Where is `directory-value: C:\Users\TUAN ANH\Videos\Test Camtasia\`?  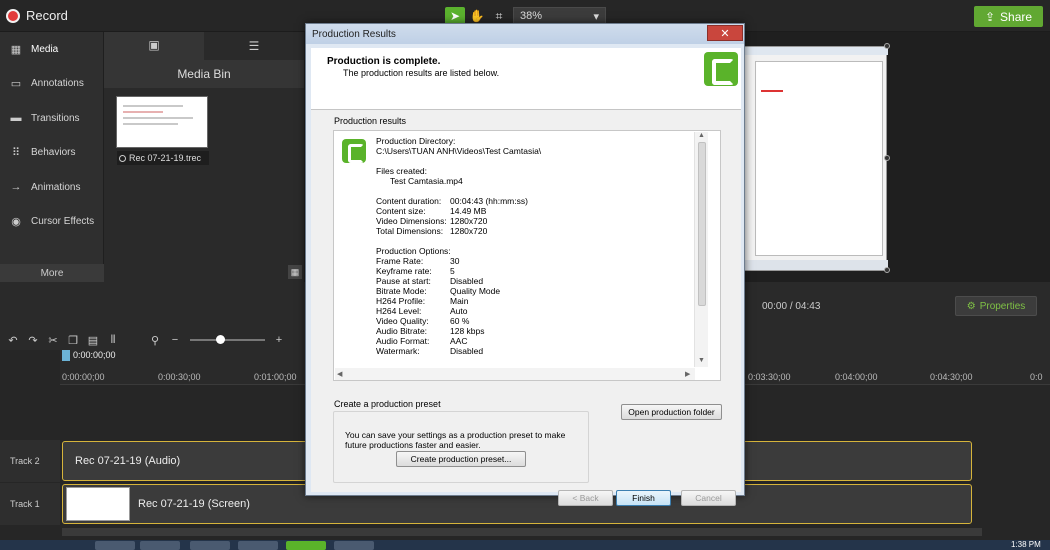 directory-value: C:\Users\TUAN ANH\Videos\Test Camtasia\ is located at coordinates (459, 151).